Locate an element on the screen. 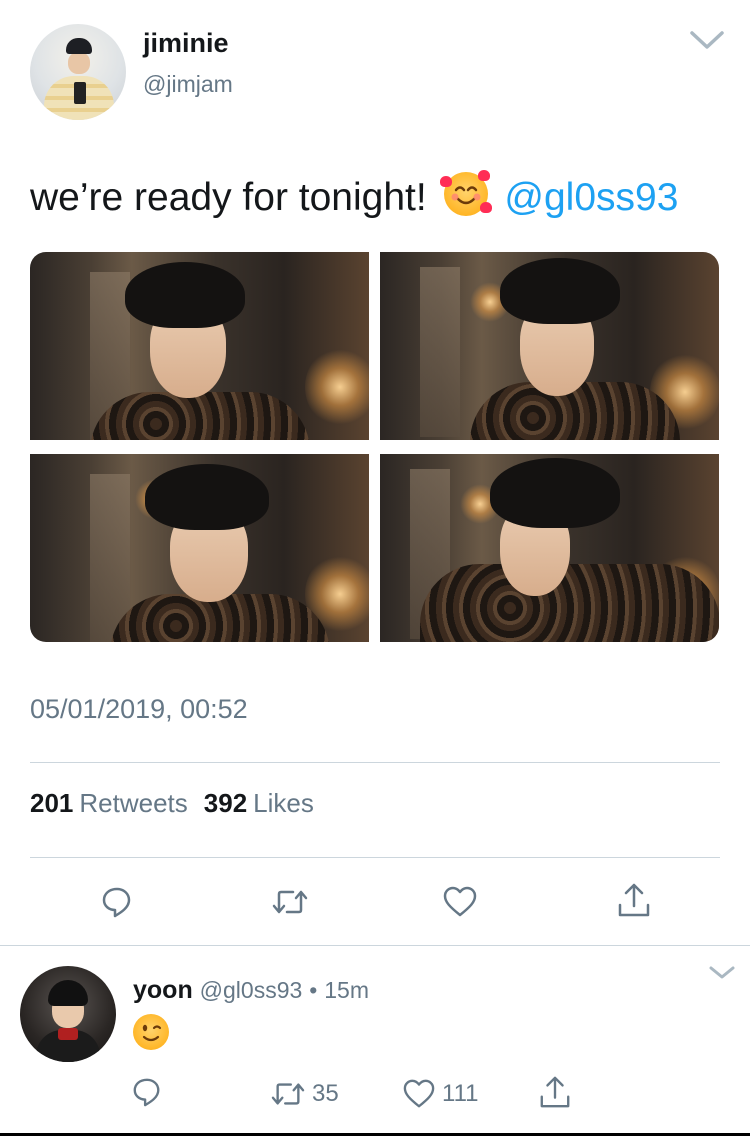  tweet-text-body: we’re ready for tonight! is located at coordinates (228, 197).